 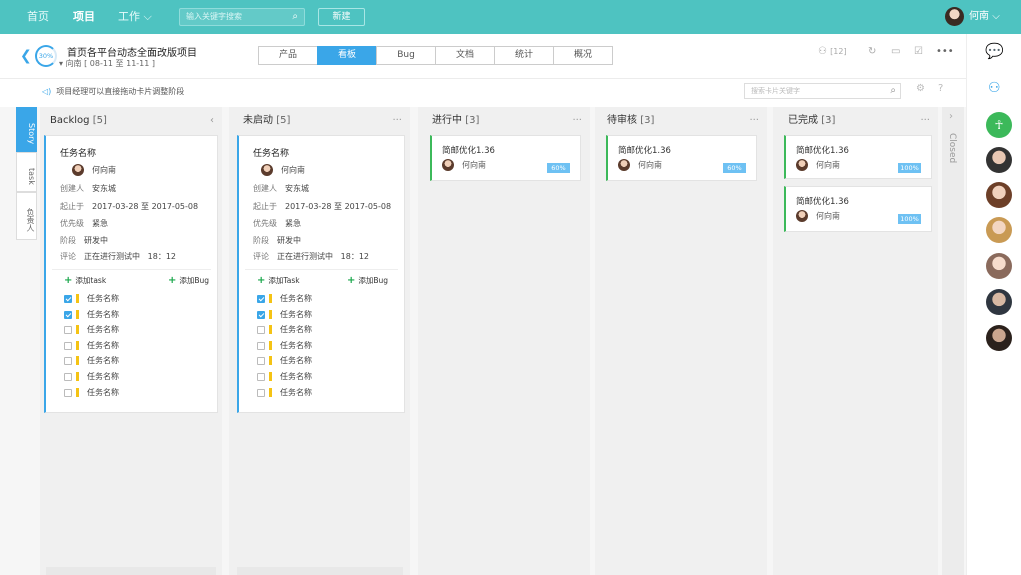 I want to click on checklist-icon: ☑, so click(x=918, y=51).